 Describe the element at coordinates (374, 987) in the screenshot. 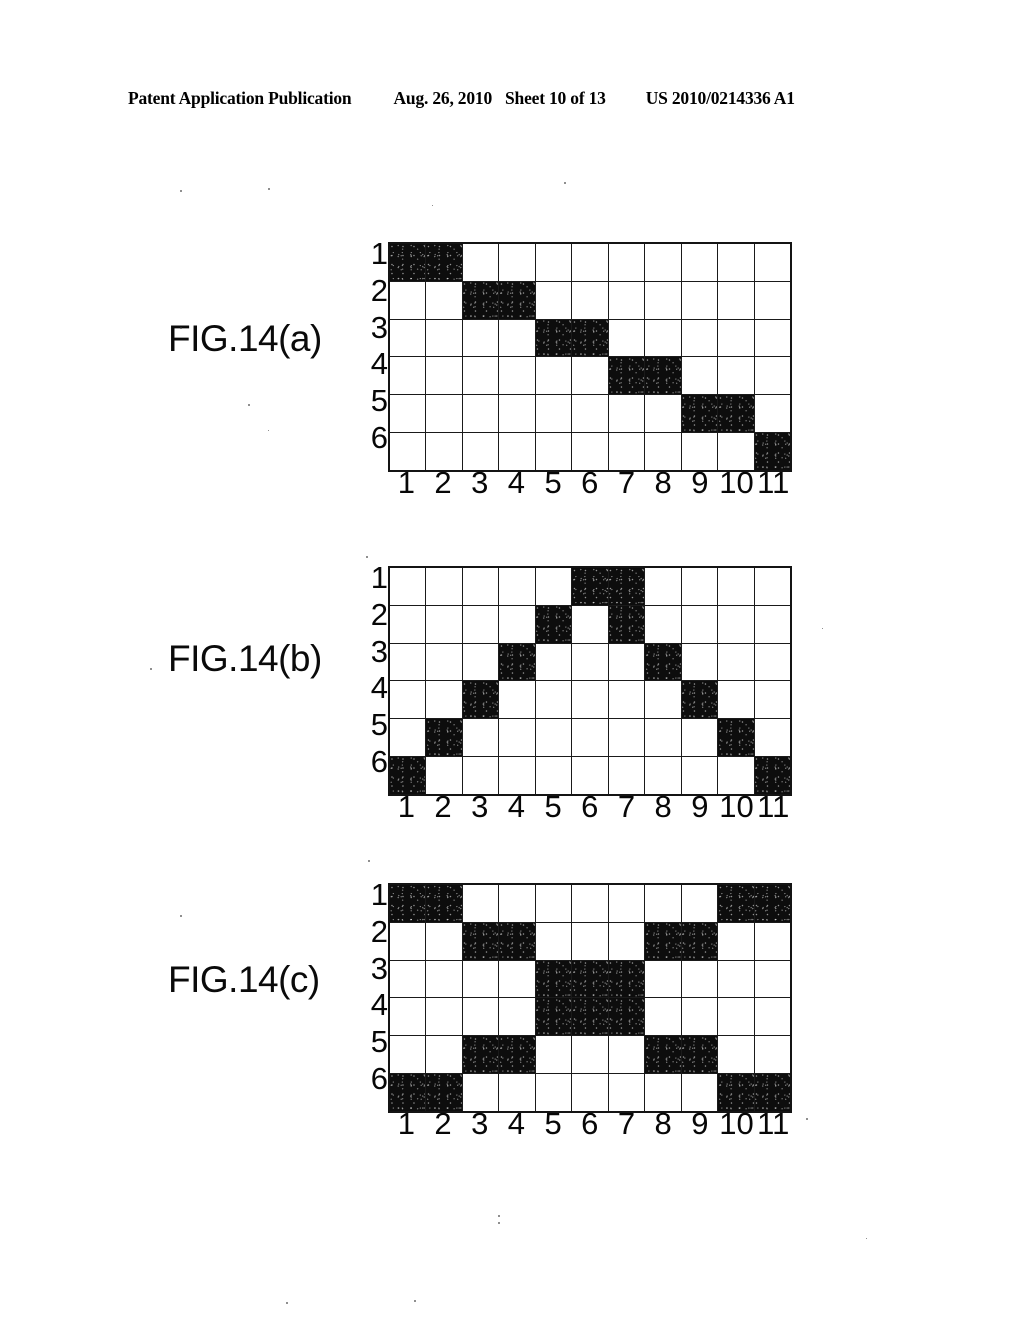

I see `figure-14c-row-axis: 123456` at that location.